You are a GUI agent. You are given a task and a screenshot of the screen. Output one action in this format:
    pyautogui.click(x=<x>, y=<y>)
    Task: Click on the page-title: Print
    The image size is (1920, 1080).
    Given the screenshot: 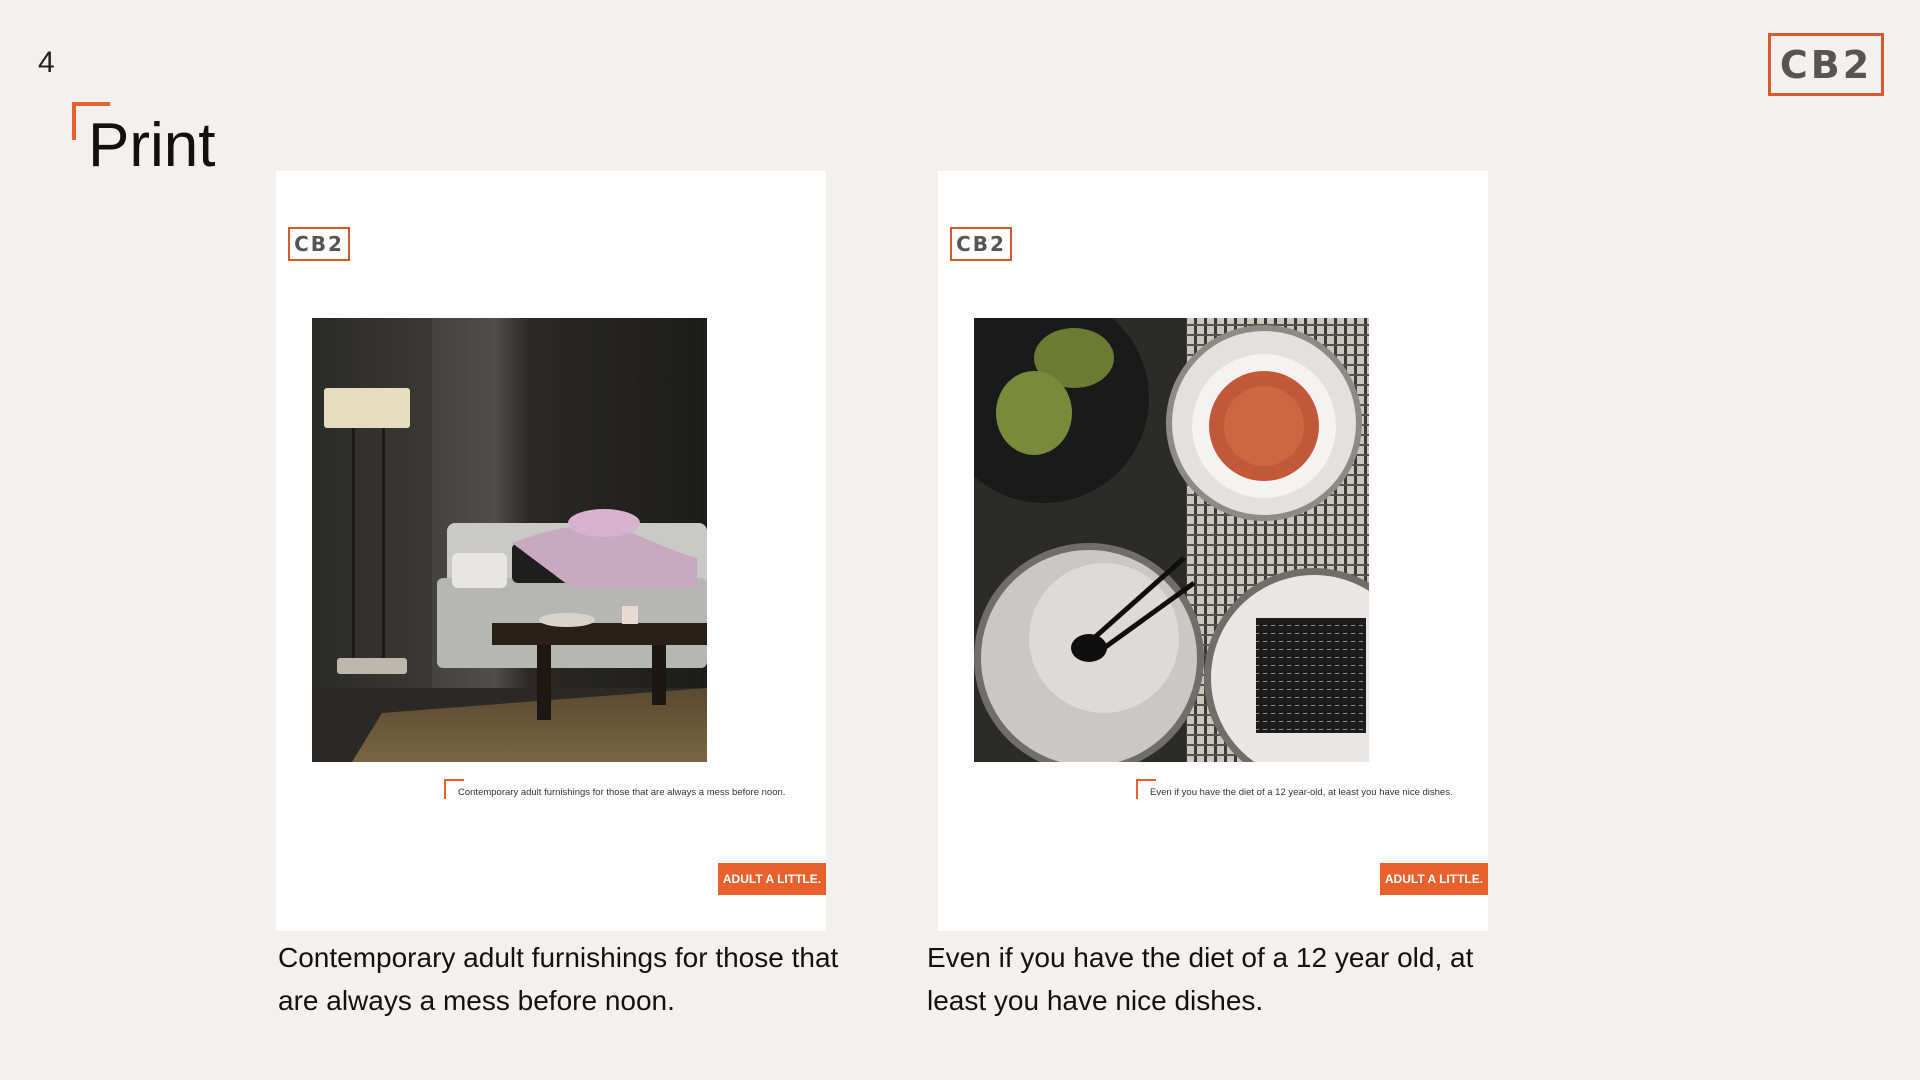 What is the action you would take?
    pyautogui.click(x=152, y=145)
    